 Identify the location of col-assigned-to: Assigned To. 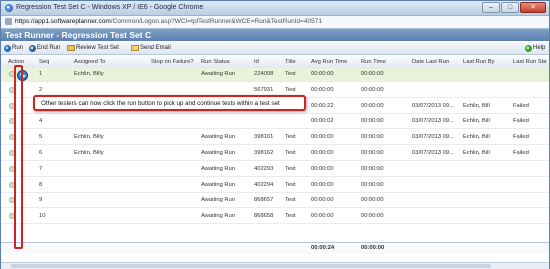
(89, 62).